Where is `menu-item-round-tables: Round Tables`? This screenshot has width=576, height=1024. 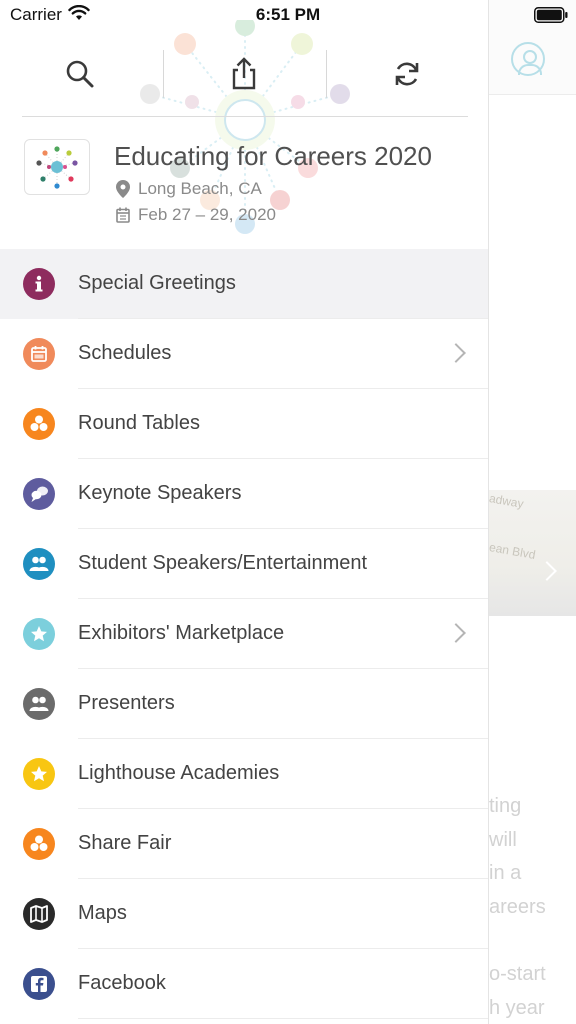 menu-item-round-tables: Round Tables is located at coordinates (244, 424).